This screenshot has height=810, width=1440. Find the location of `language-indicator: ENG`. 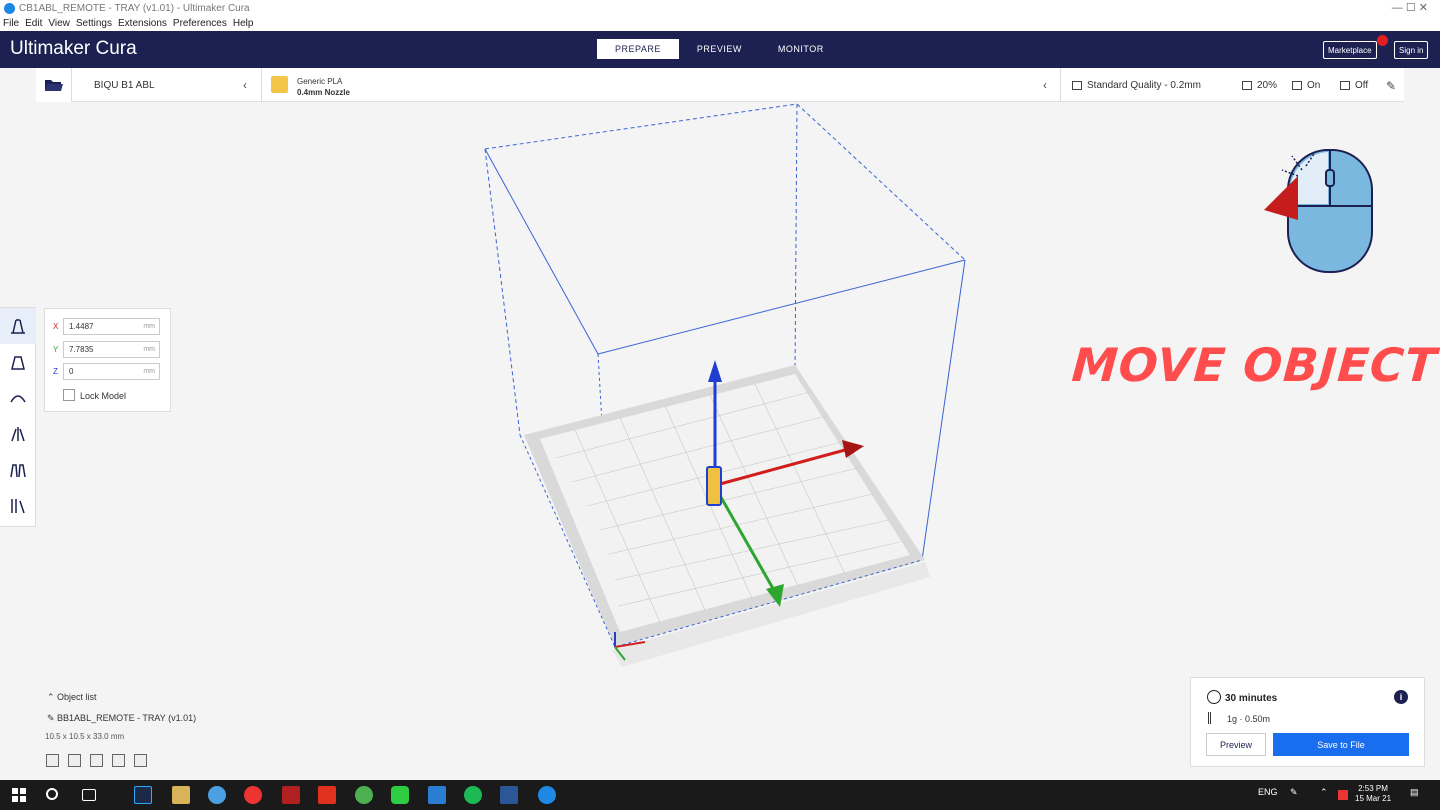

language-indicator: ENG is located at coordinates (1268, 792).